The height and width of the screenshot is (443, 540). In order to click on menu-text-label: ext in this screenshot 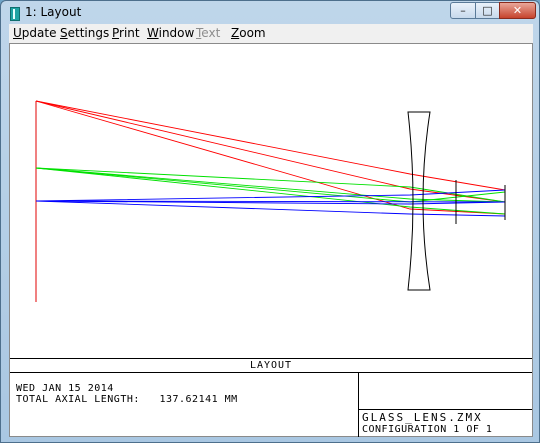, I will do `click(211, 33)`.